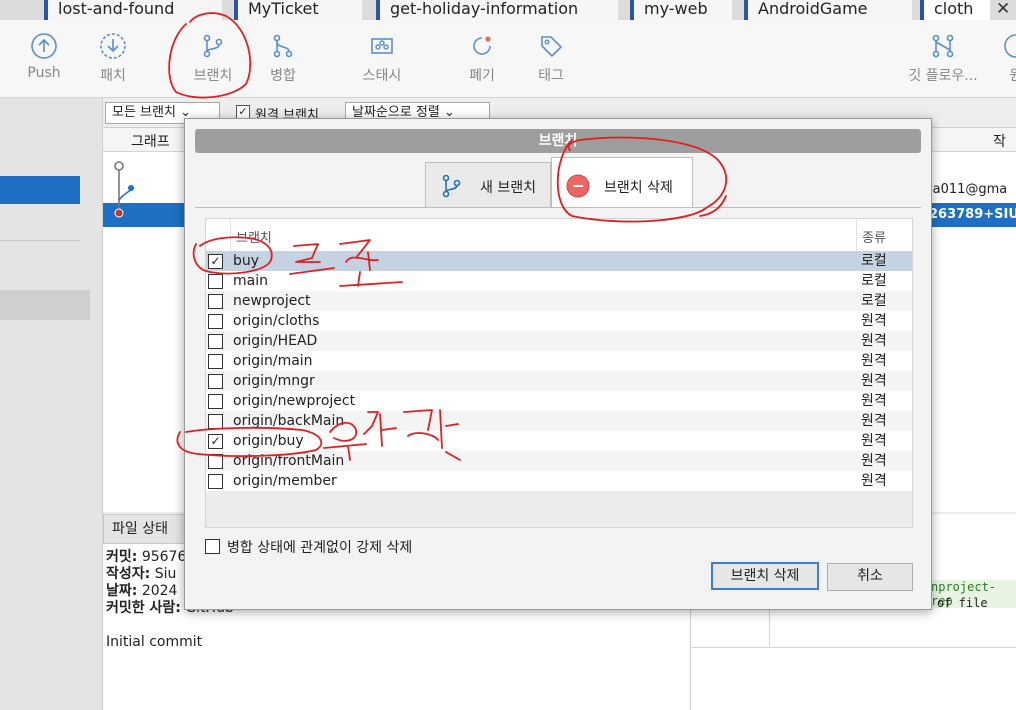 This screenshot has height=710, width=1016. Describe the element at coordinates (484, 9) in the screenshot. I see `repo-tab-label: get-holiday-information` at that location.